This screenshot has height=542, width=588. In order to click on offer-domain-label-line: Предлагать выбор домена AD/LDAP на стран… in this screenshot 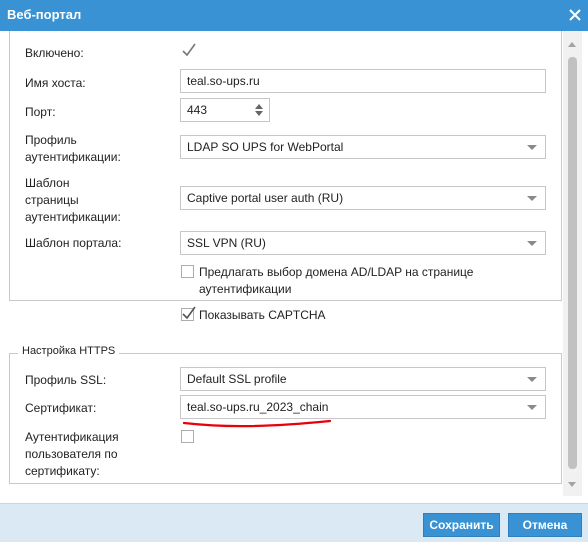, I will do `click(336, 272)`.